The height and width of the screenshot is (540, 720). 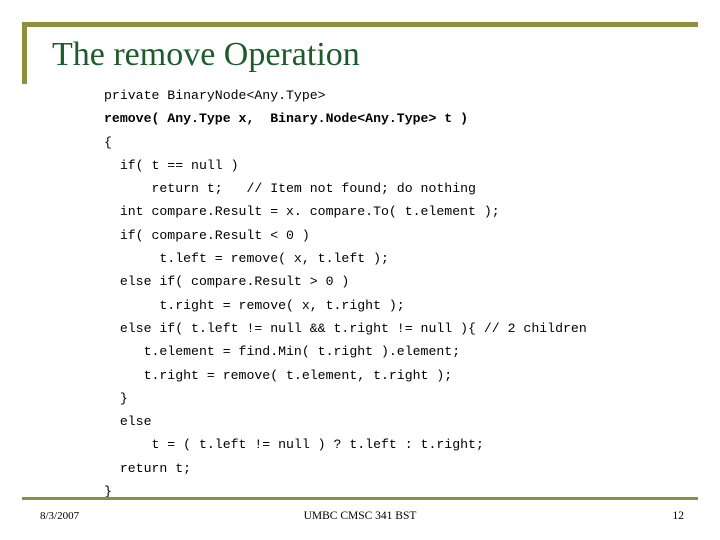 What do you see at coordinates (678, 516) in the screenshot?
I see `footer-page-number: 12` at bounding box center [678, 516].